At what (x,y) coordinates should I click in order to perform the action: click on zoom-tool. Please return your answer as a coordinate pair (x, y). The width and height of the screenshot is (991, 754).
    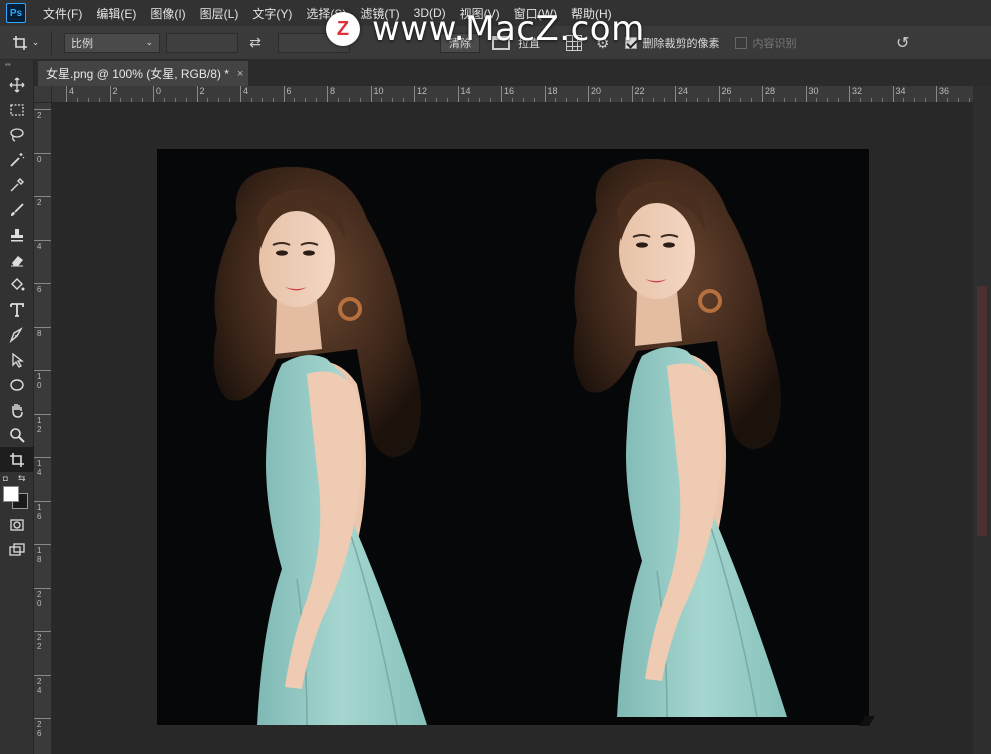
    Looking at the image, I should click on (17, 434).